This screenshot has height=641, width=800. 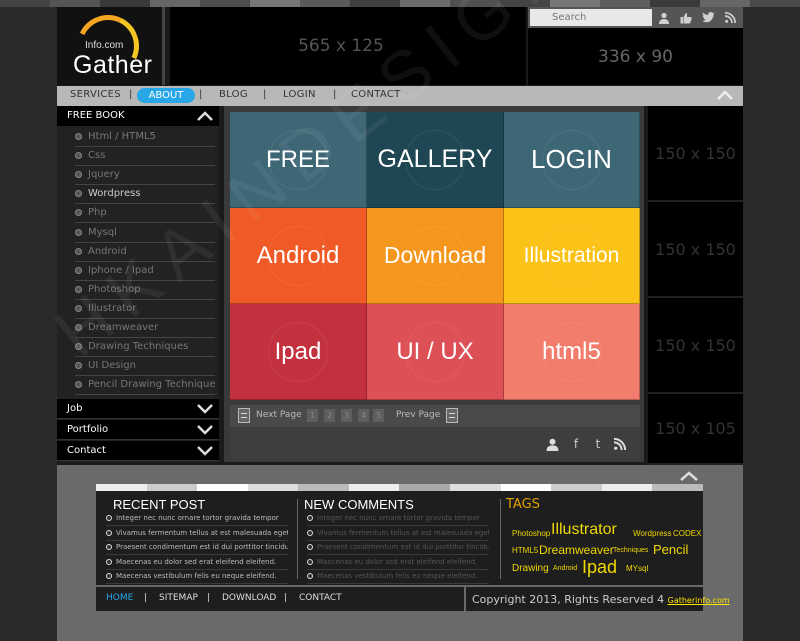 I want to click on sidebar-item: Html / HTML5, so click(x=145, y=137).